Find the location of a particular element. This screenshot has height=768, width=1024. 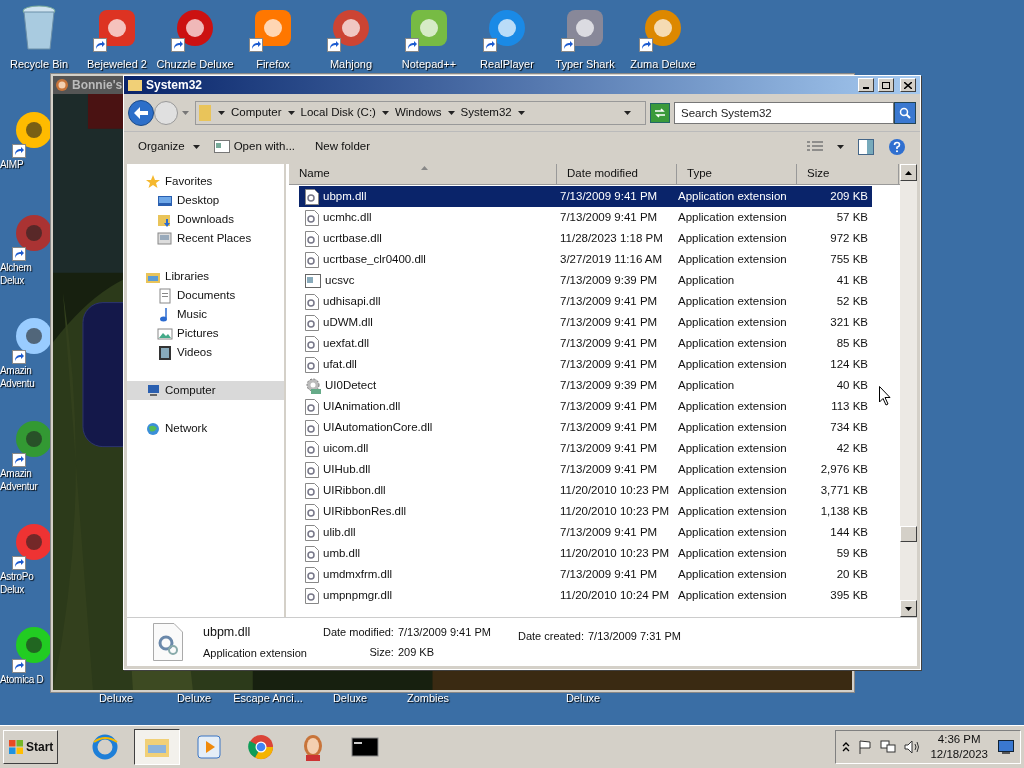

flag-icon is located at coordinates (865, 747).